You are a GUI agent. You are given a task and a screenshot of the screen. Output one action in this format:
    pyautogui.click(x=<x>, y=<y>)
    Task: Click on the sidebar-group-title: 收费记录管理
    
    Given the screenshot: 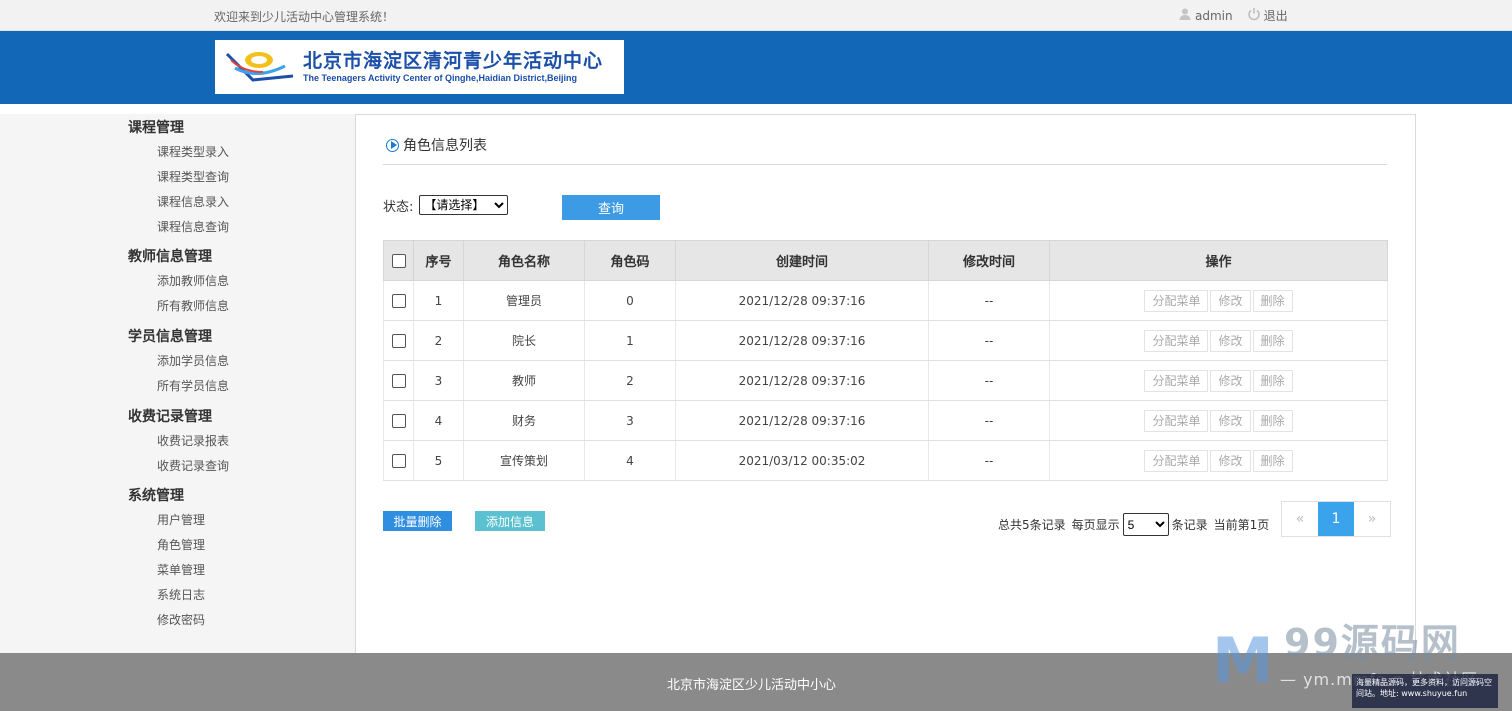 What is the action you would take?
    pyautogui.click(x=170, y=417)
    